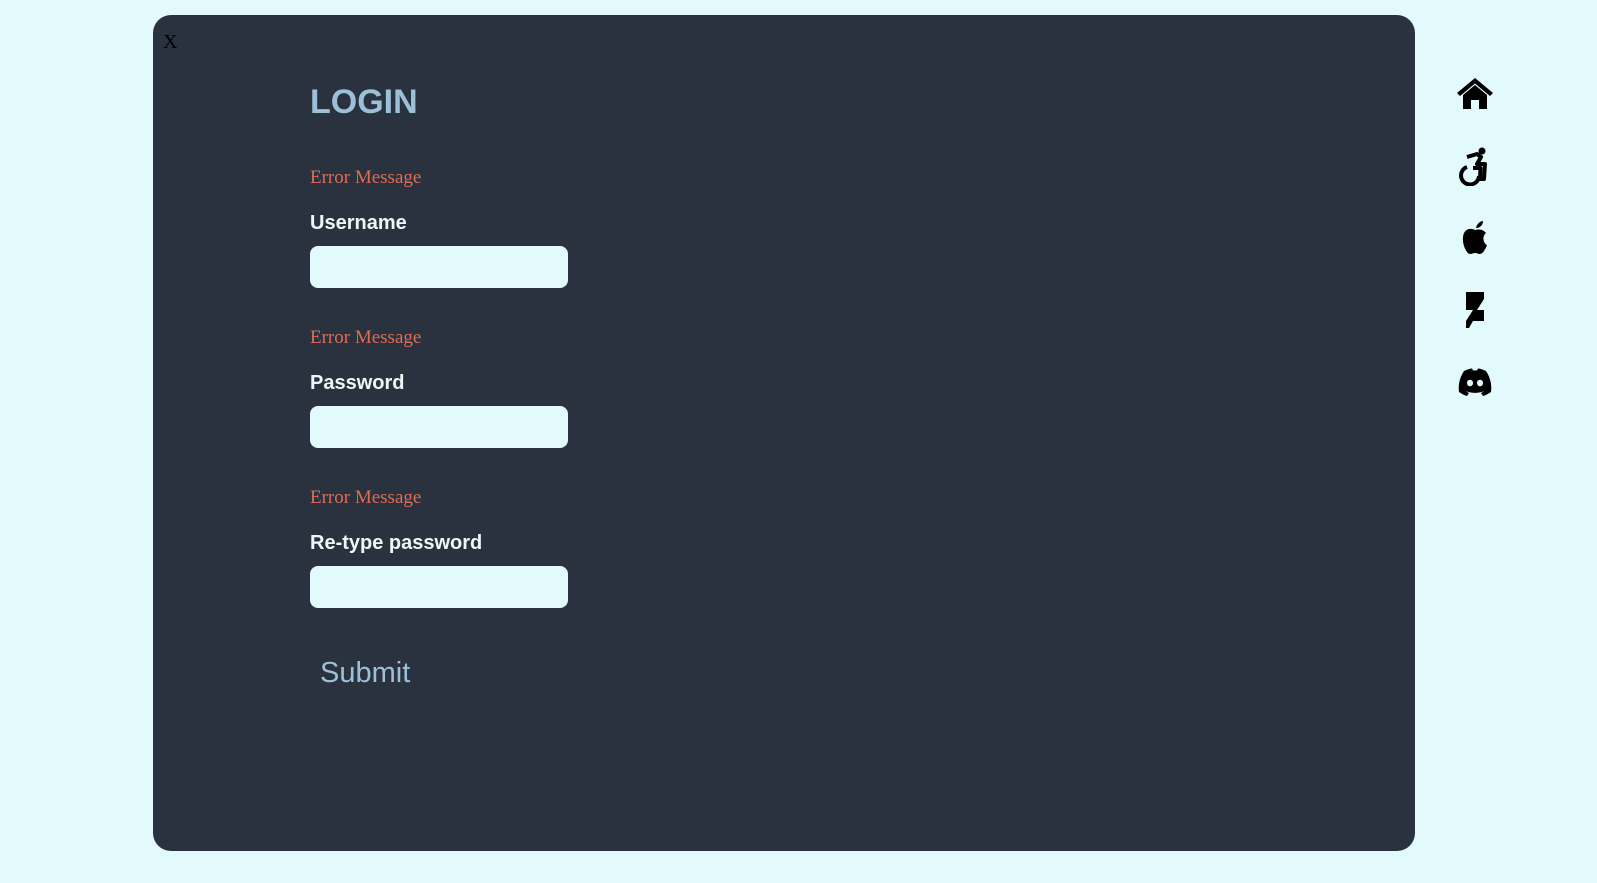 This screenshot has height=883, width=1597. What do you see at coordinates (1475, 94) in the screenshot?
I see `home-icon` at bounding box center [1475, 94].